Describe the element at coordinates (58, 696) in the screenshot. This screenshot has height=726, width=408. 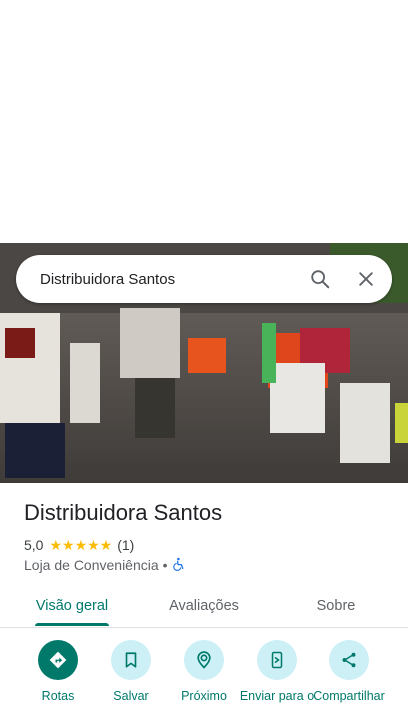
I see `directions-label: Rotas` at that location.